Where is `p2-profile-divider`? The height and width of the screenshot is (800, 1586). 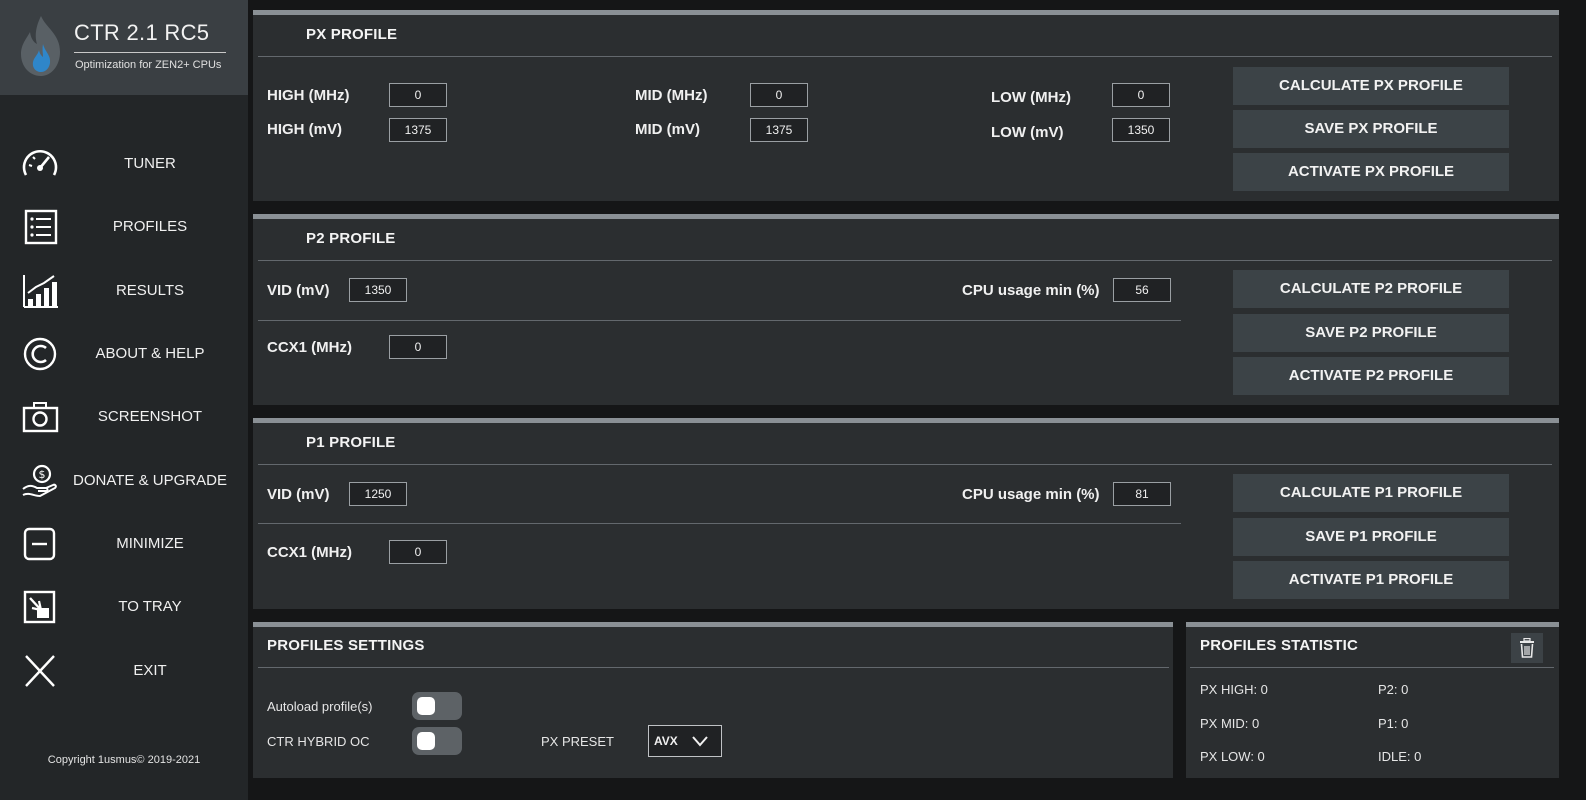
p2-profile-divider is located at coordinates (905, 260).